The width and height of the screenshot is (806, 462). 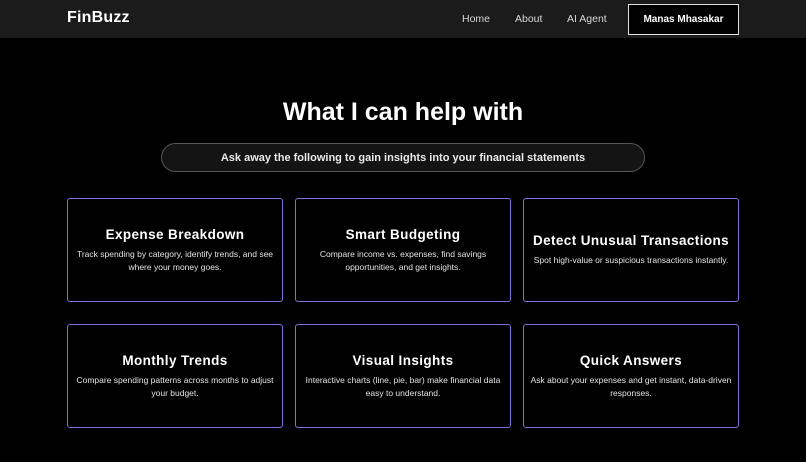 I want to click on card-title: Quick Answers, so click(x=631, y=360).